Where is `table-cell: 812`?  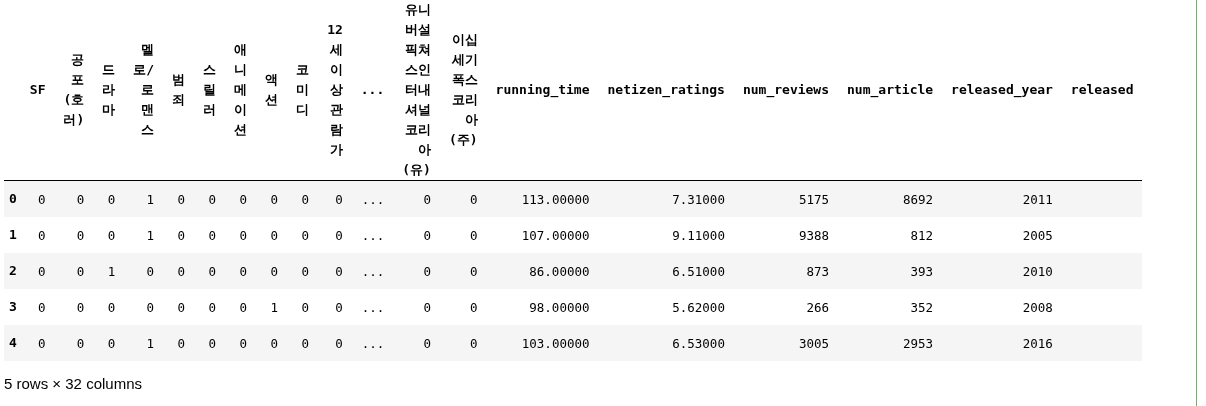
table-cell: 812 is located at coordinates (890, 235).